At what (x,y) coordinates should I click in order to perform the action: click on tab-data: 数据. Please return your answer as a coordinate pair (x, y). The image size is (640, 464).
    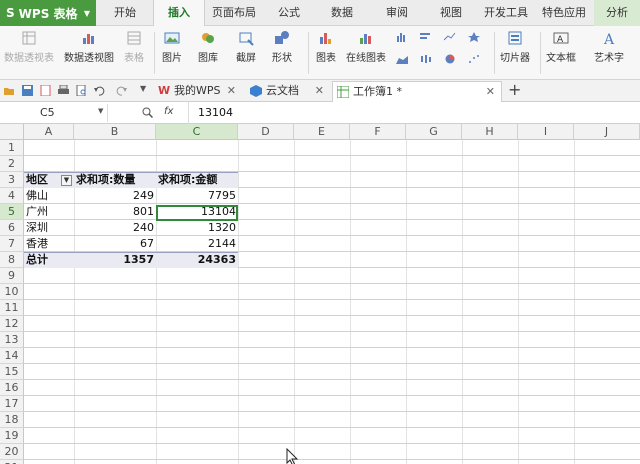
    Looking at the image, I should click on (342, 13).